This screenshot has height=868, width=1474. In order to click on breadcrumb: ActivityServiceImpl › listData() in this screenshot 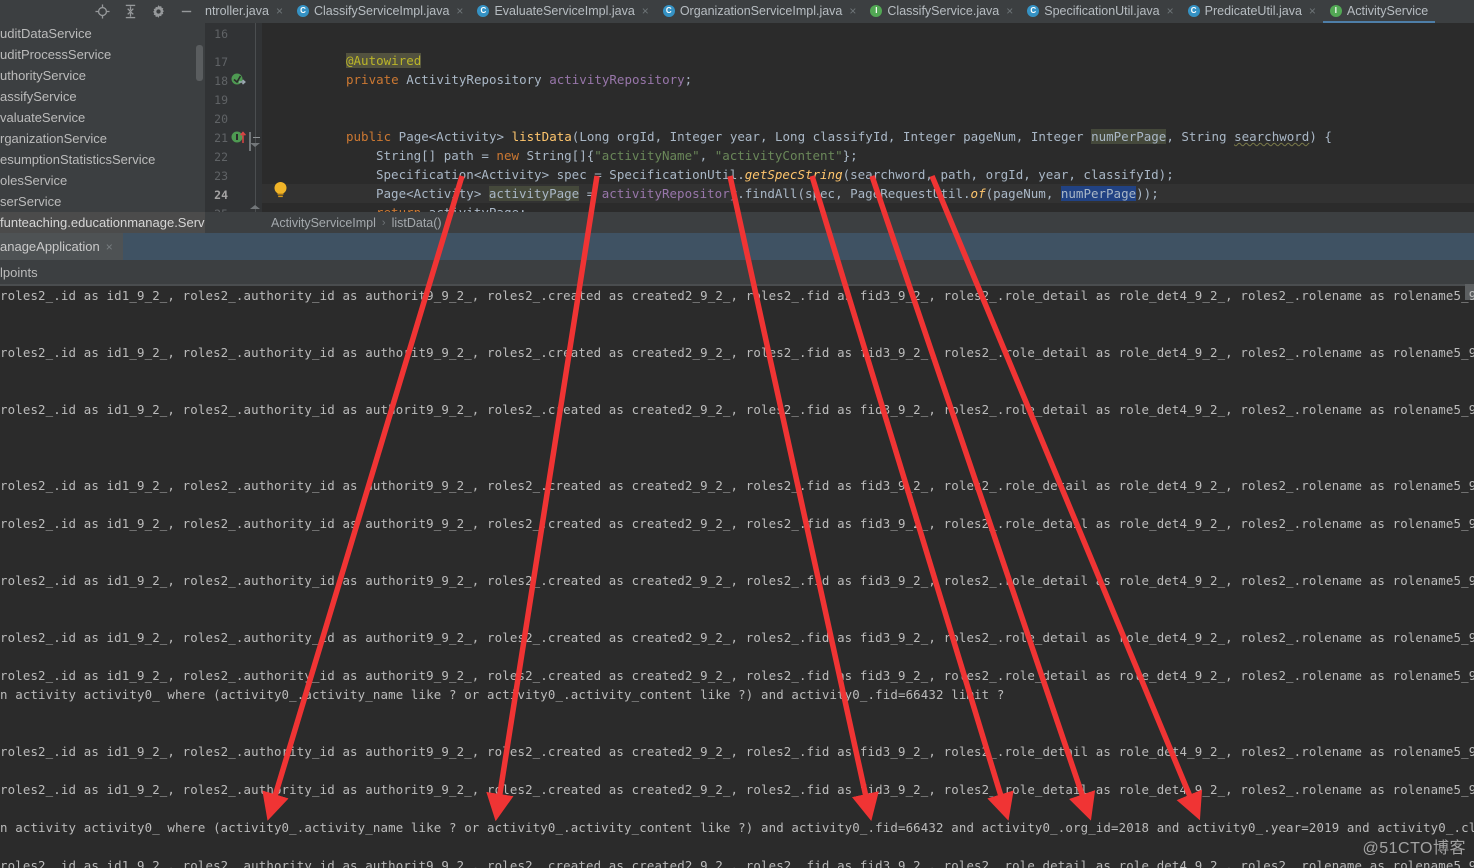, I will do `click(839, 222)`.